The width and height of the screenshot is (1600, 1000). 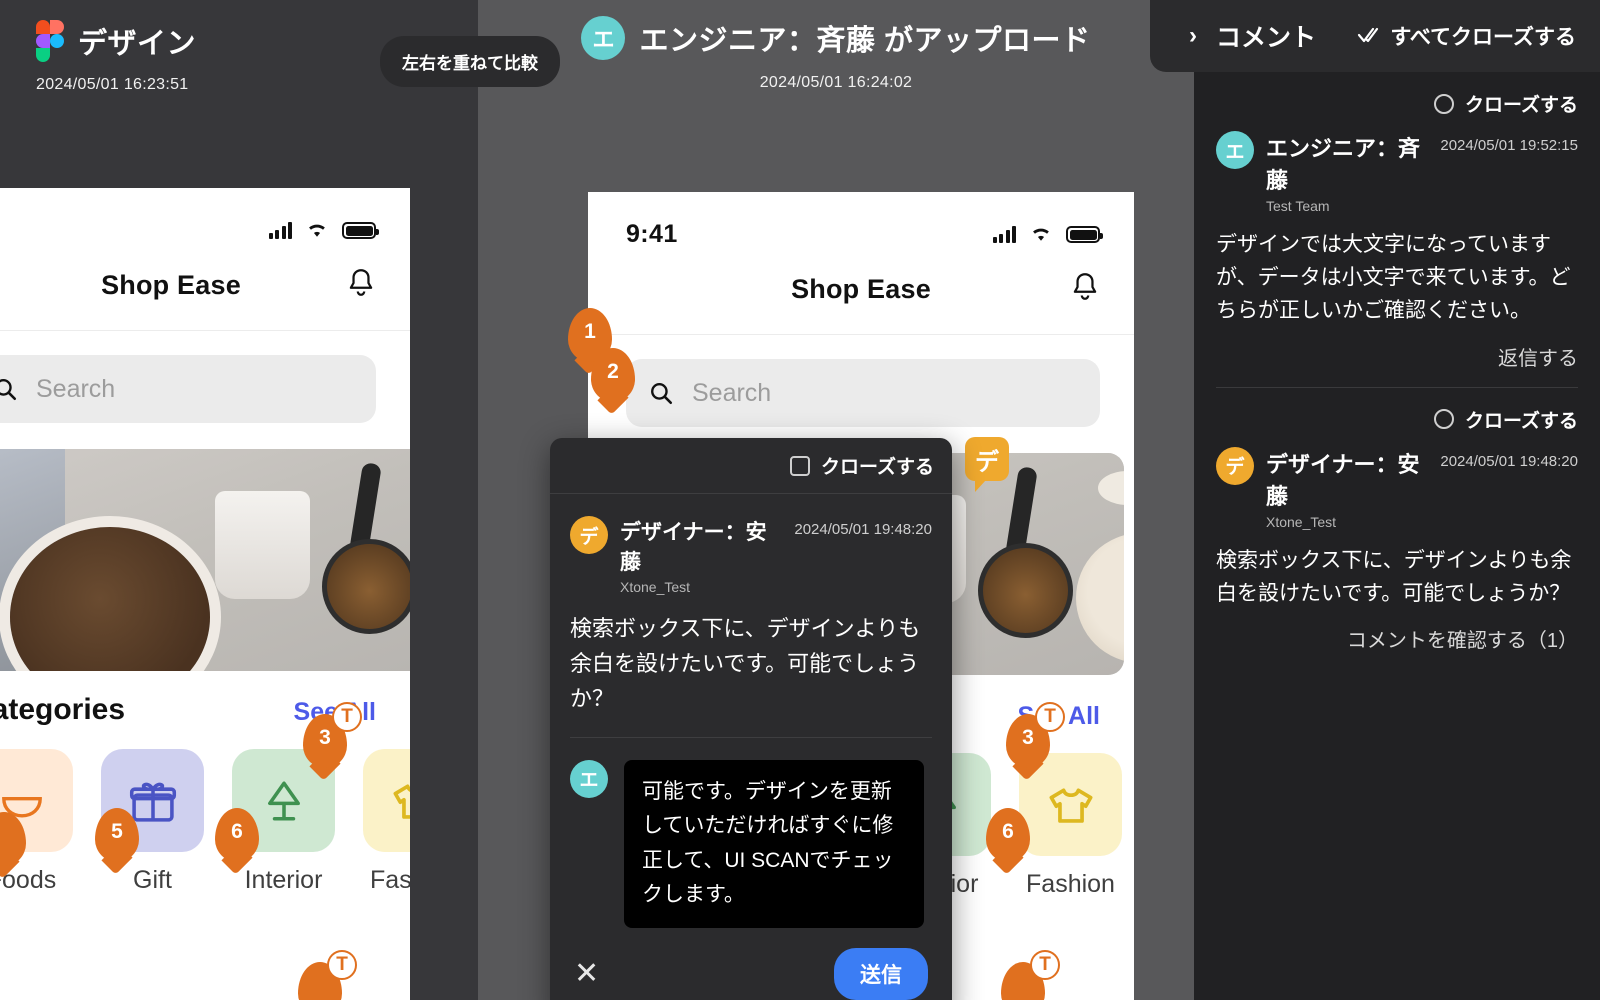 I want to click on comment-pin-bottom-left: T, so click(x=327, y=975).